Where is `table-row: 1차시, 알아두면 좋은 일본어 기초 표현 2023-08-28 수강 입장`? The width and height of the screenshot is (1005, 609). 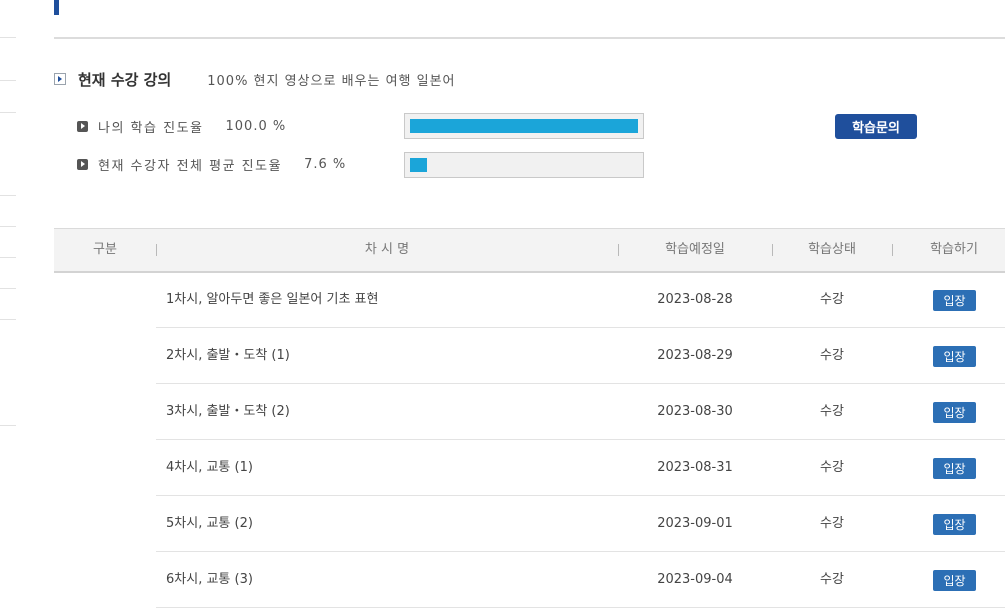
table-row: 1차시, 알아두면 좋은 일본어 기초 표현 2023-08-28 수강 입장 is located at coordinates (529, 300).